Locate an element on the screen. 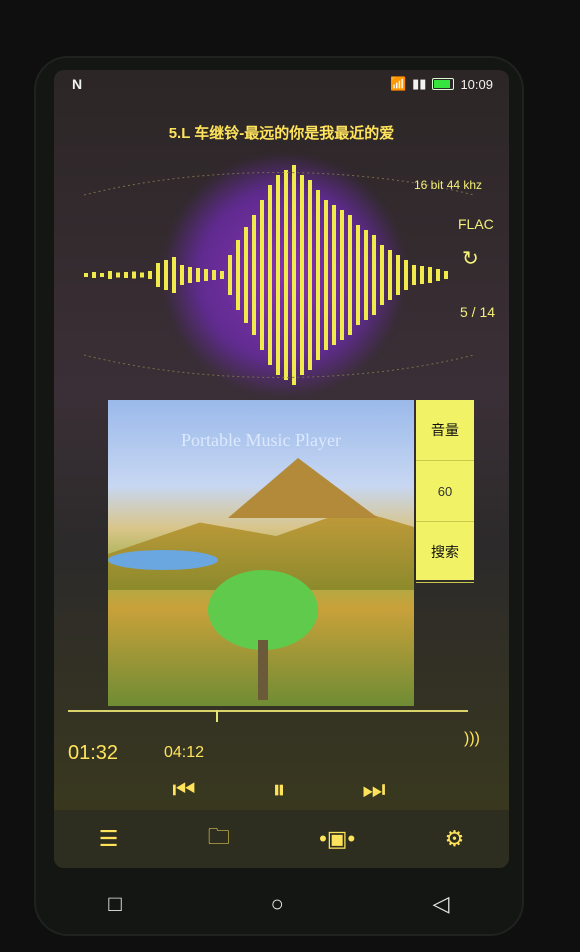  track-position: 5 / 14 is located at coordinates (478, 312).